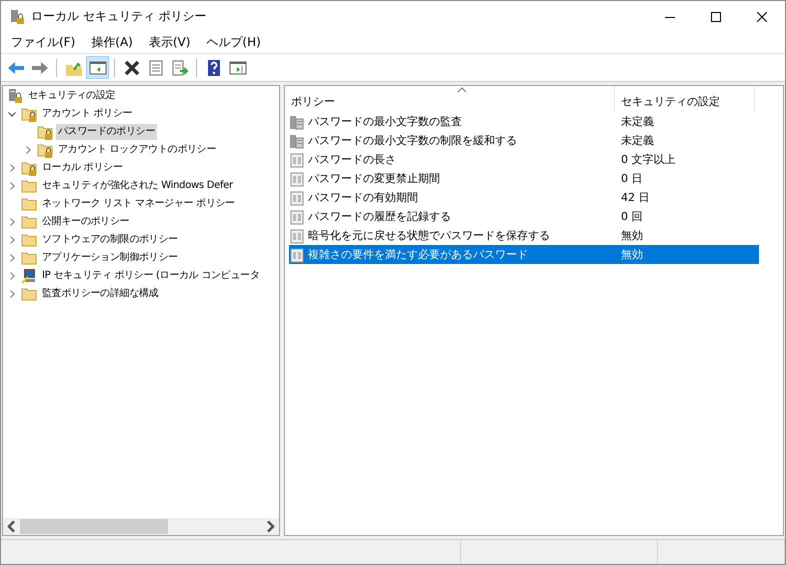  Describe the element at coordinates (15, 96) in the screenshot. I see `computer-lock-icon` at that location.